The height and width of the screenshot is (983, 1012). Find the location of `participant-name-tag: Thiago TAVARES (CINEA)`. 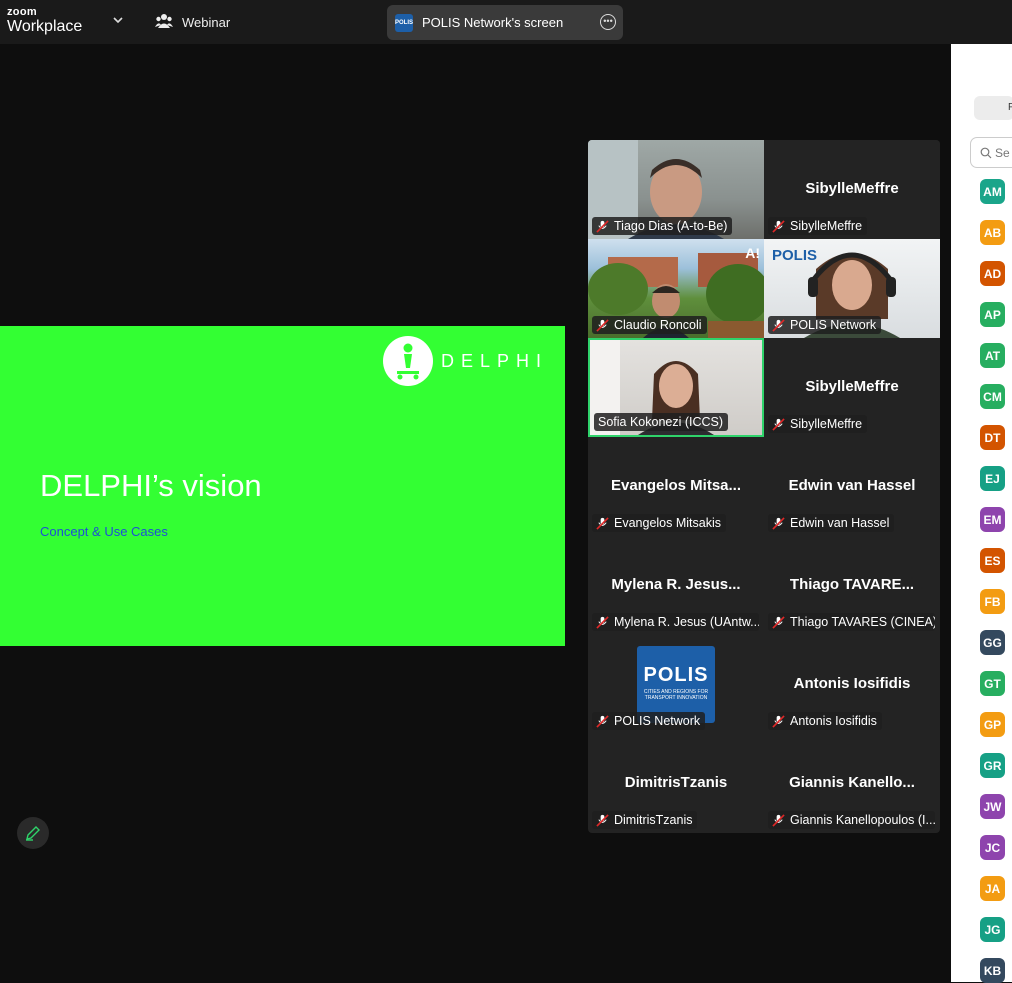

participant-name-tag: Thiago TAVARES (CINEA) is located at coordinates (851, 622).